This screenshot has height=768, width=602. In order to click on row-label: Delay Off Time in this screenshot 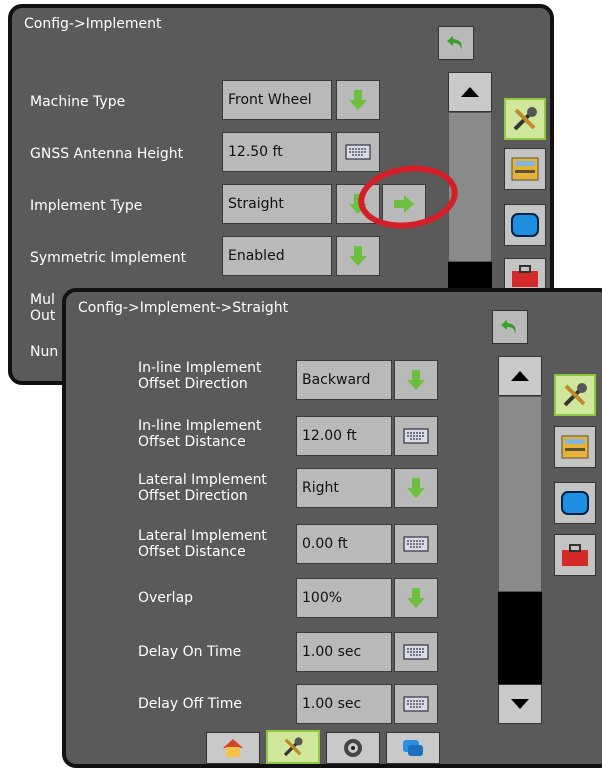, I will do `click(190, 704)`.